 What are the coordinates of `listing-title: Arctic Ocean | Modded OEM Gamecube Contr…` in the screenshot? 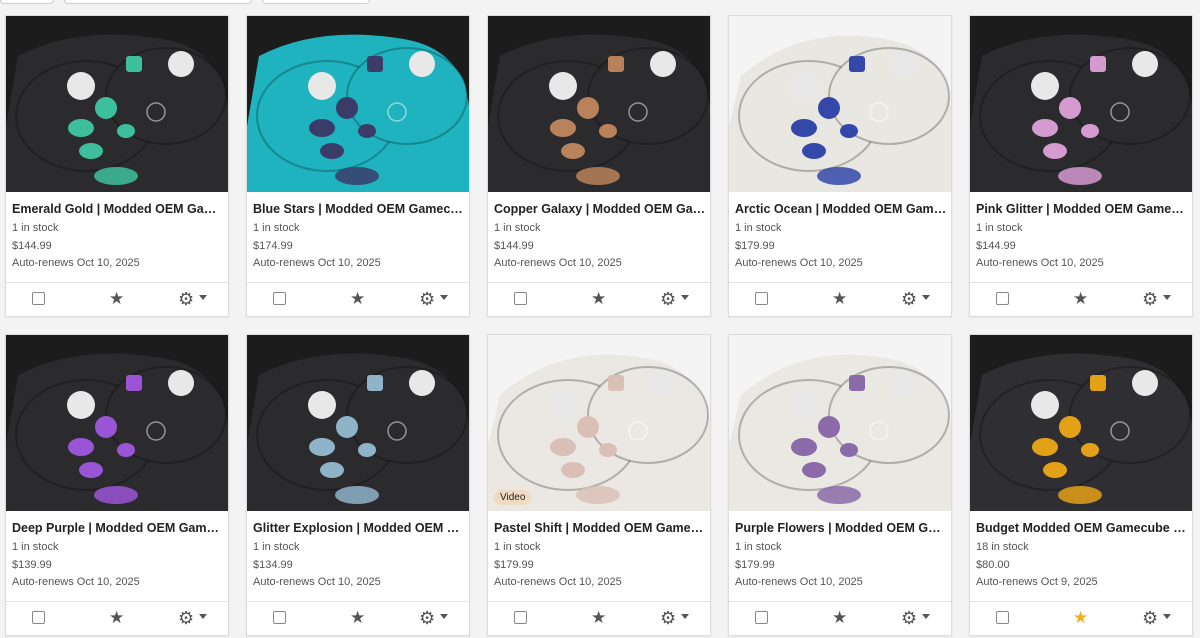 It's located at (841, 209).